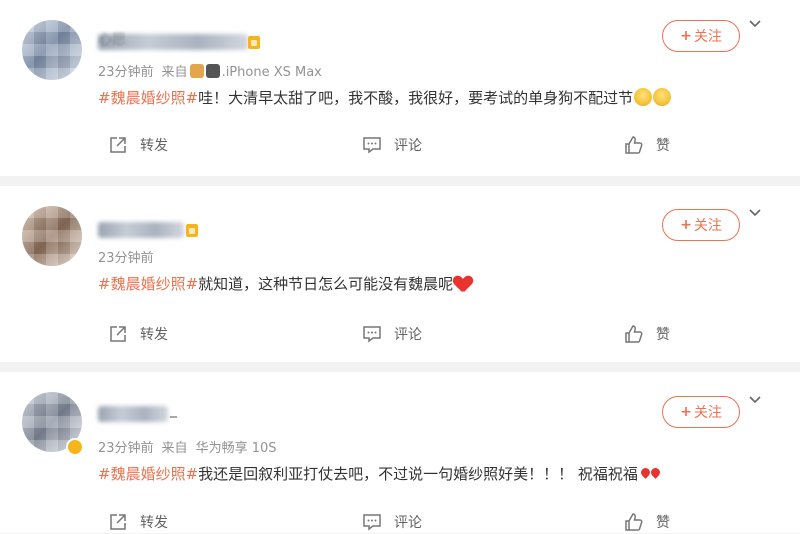 The image size is (800, 534). What do you see at coordinates (75, 447) in the screenshot?
I see `verified-badge-icon` at bounding box center [75, 447].